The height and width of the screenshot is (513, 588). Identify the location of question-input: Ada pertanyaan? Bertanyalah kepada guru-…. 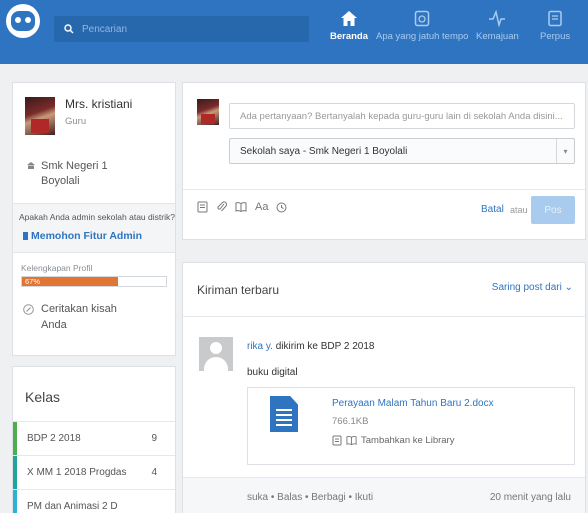
(402, 116).